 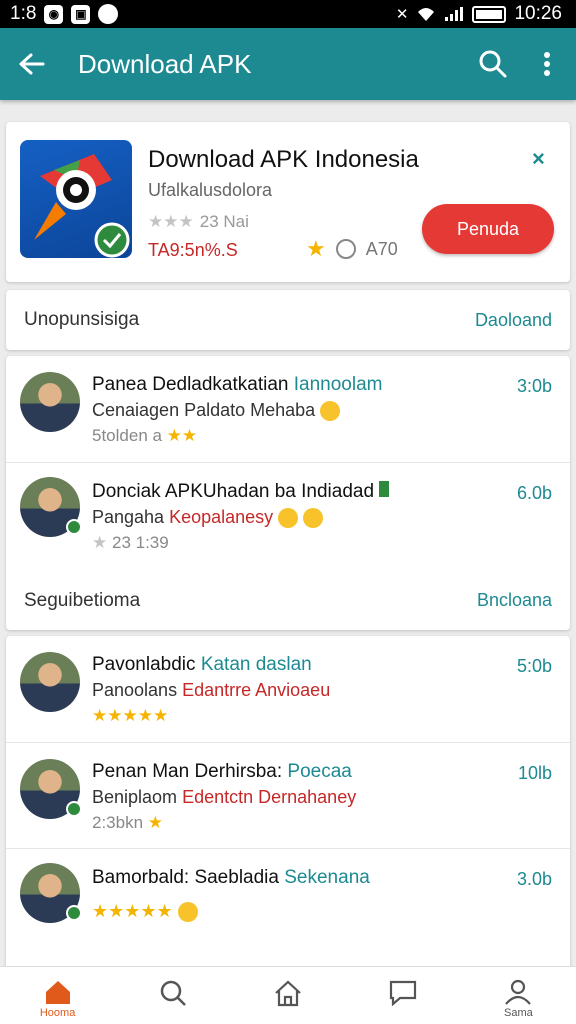 What do you see at coordinates (118, 822) in the screenshot?
I see `item-meta-text: 2:3bkn` at bounding box center [118, 822].